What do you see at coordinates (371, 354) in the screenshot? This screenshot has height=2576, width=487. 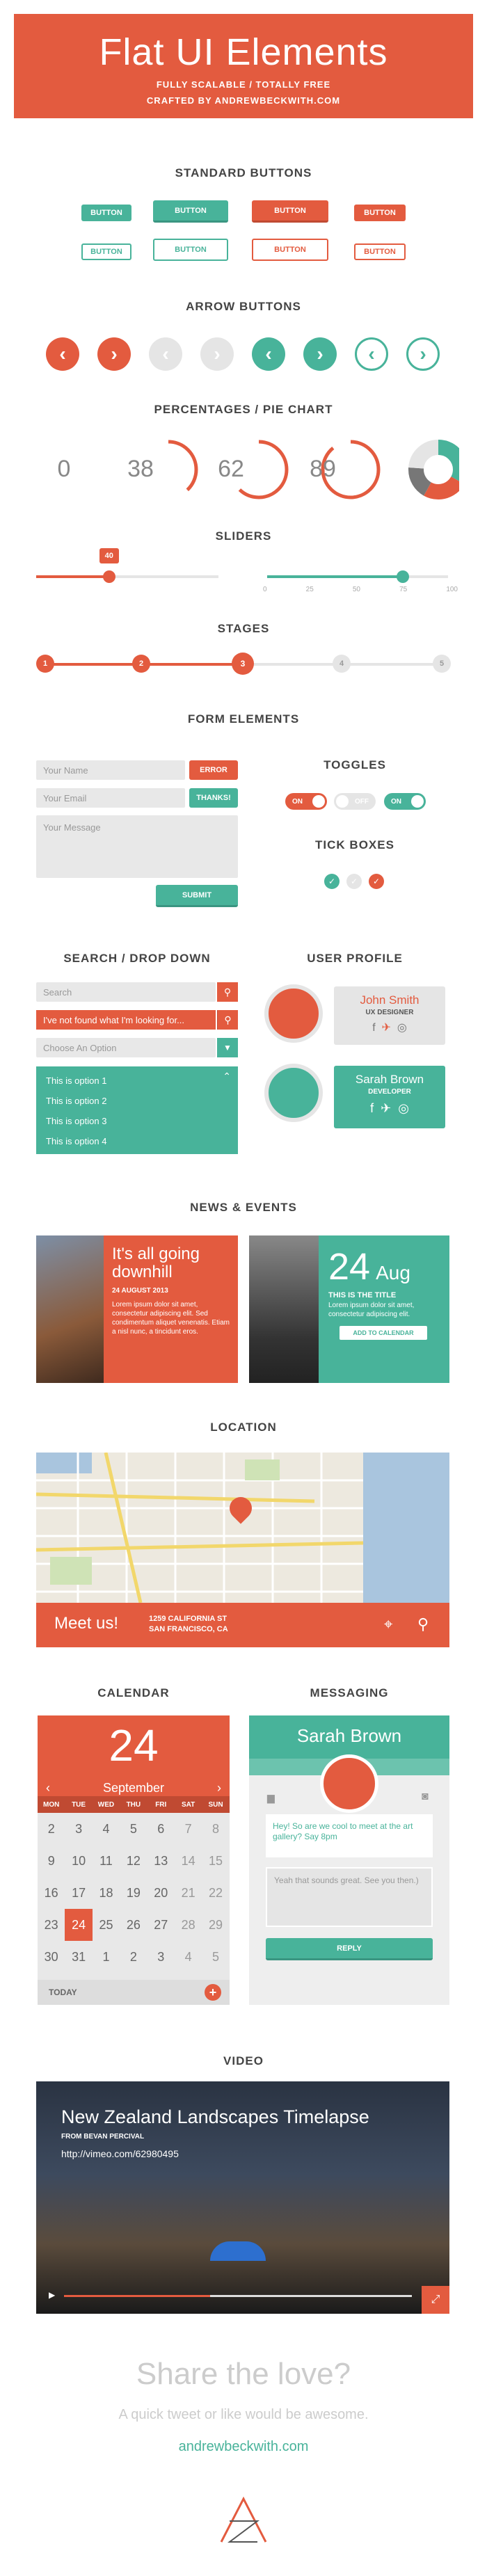 I see `prev-arrow-outline: ‹` at bounding box center [371, 354].